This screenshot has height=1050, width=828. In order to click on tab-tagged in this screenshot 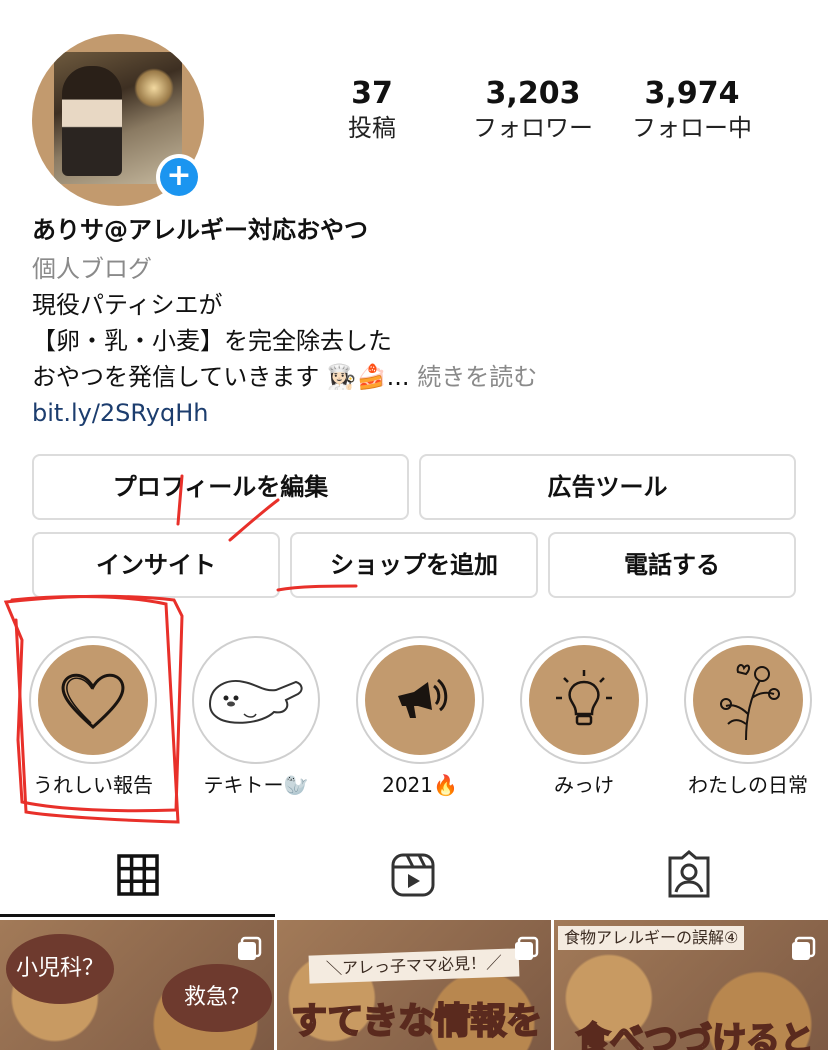, I will do `click(689, 875)`.